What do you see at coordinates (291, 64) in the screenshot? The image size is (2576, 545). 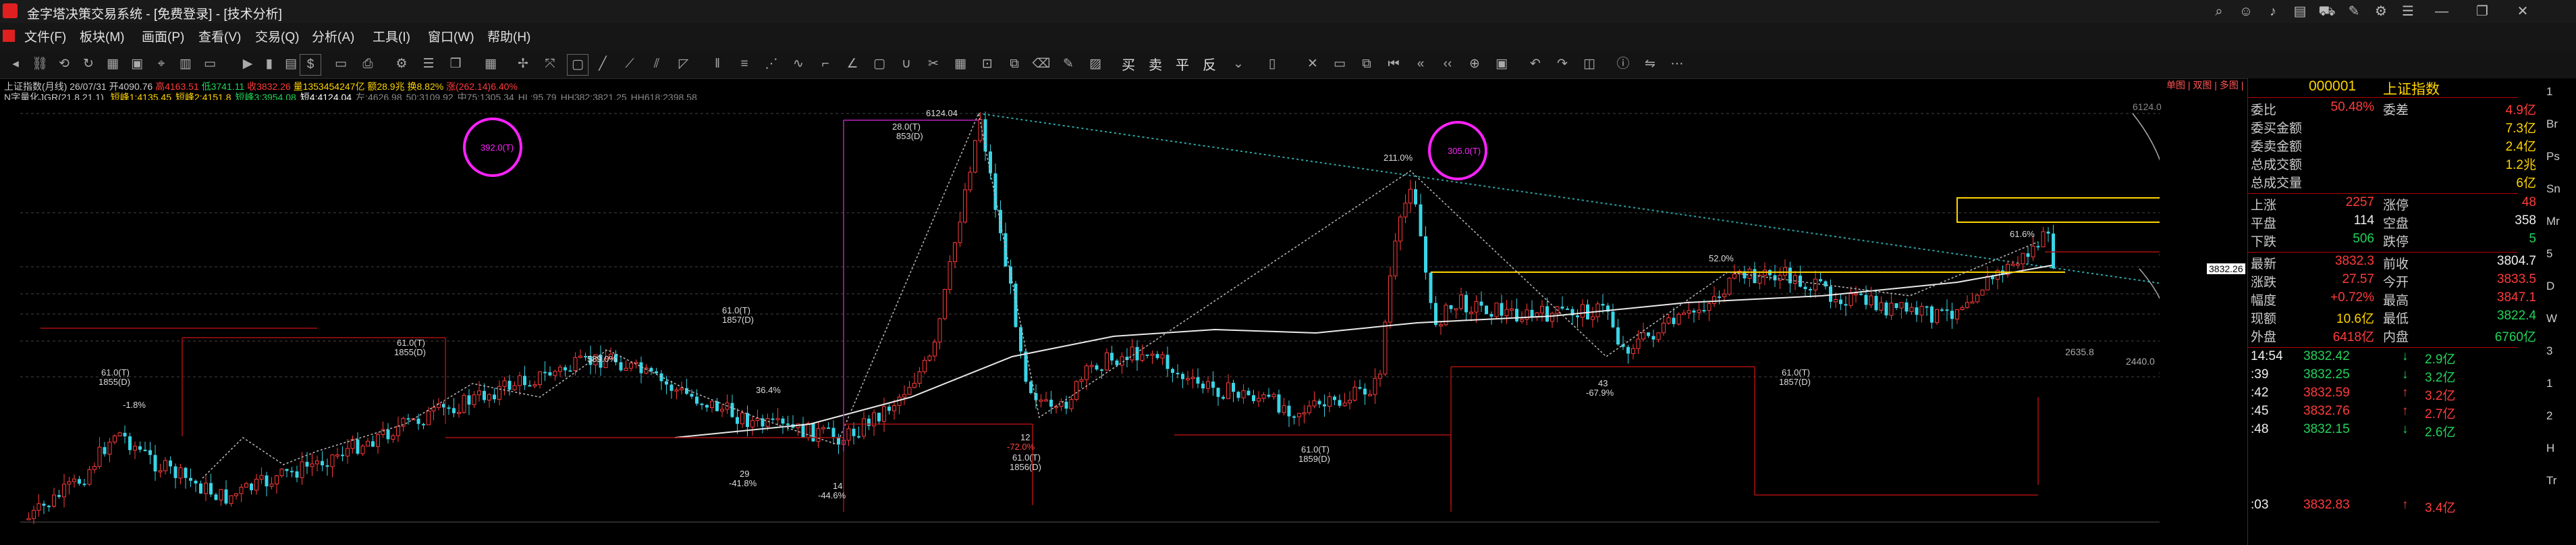 I see `calc-icon: ▤` at bounding box center [291, 64].